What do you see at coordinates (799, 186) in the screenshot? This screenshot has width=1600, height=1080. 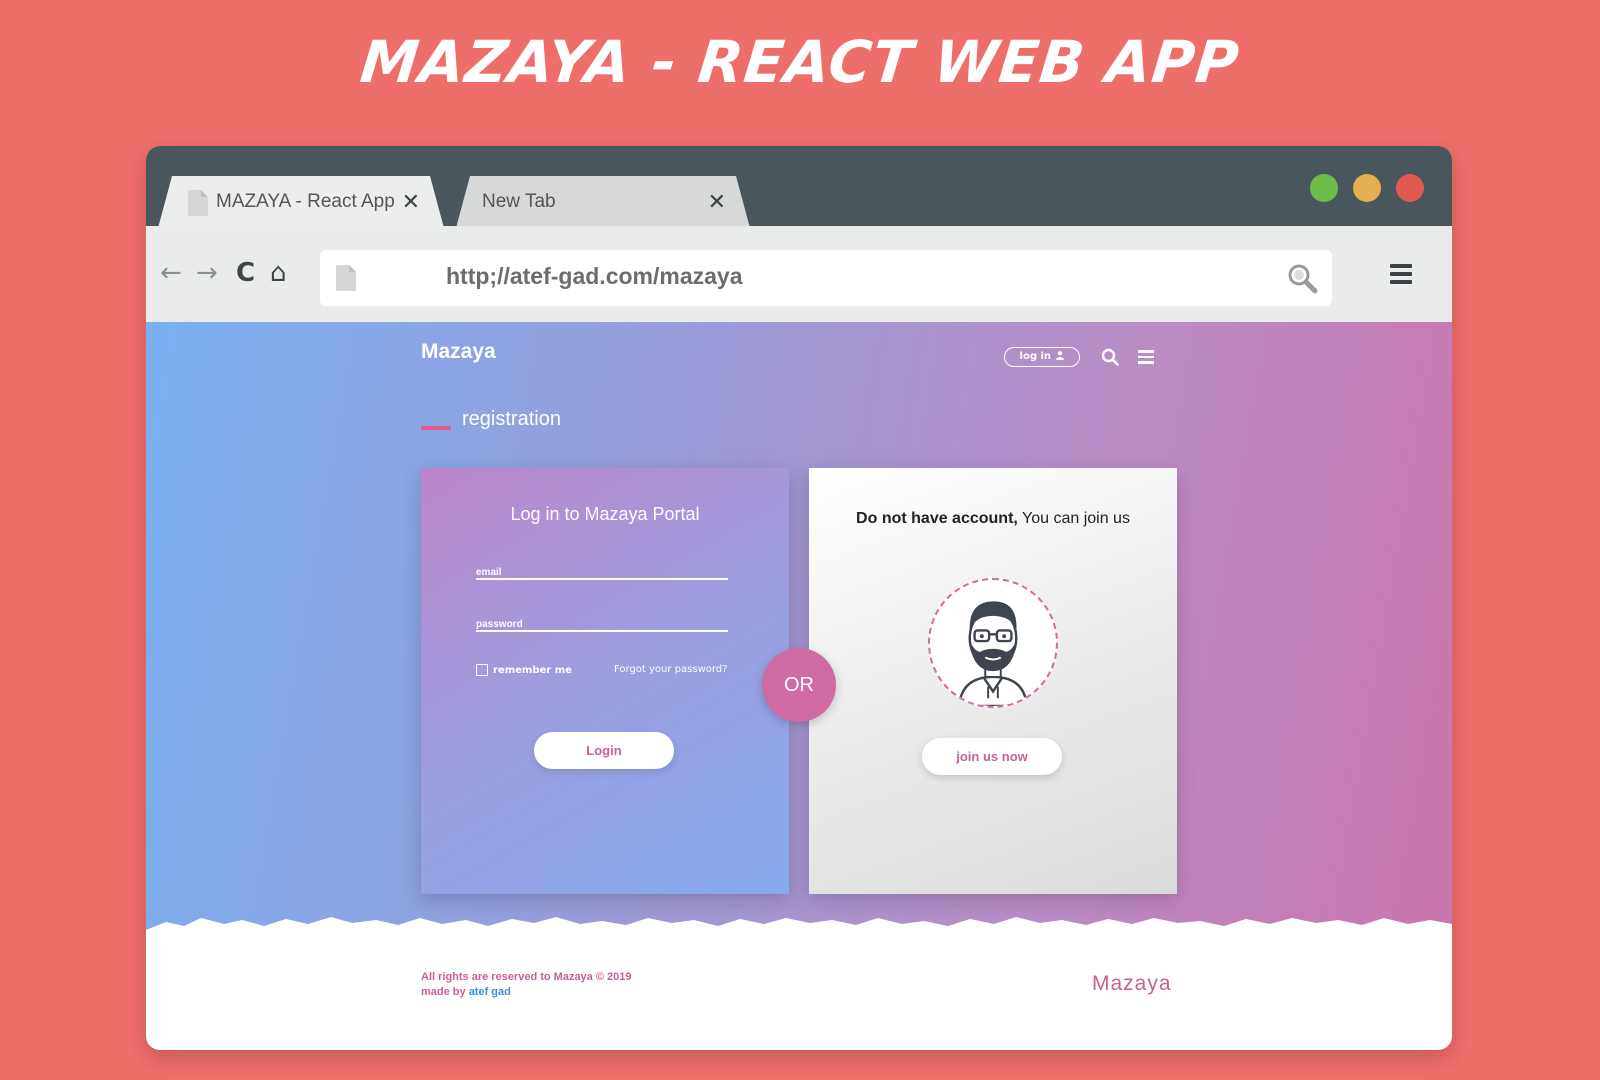 I see `browser-titlebar: MAZAYA - React App ✕ New Tab ✕` at bounding box center [799, 186].